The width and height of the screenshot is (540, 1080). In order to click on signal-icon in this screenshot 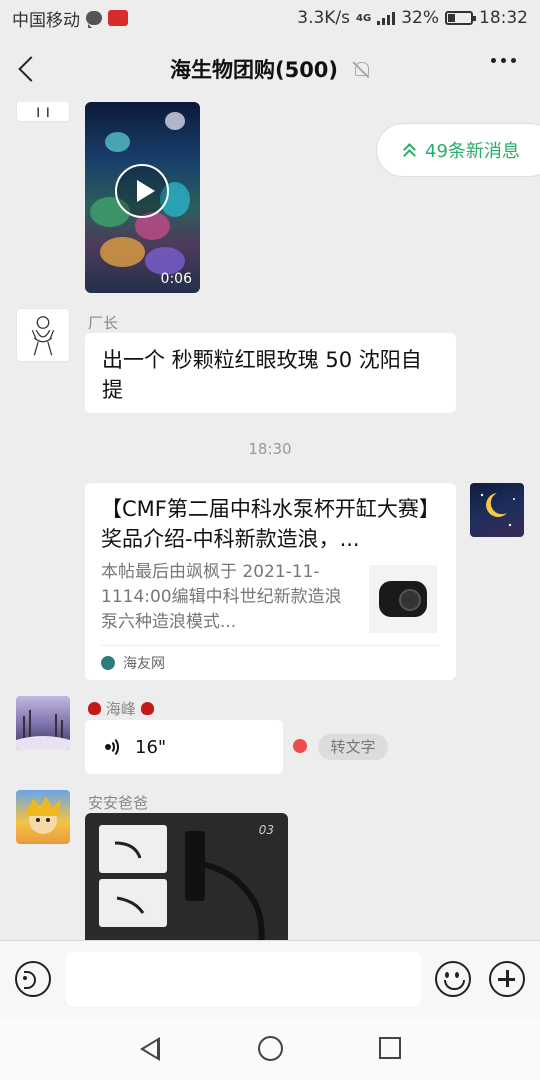, I will do `click(386, 18)`.